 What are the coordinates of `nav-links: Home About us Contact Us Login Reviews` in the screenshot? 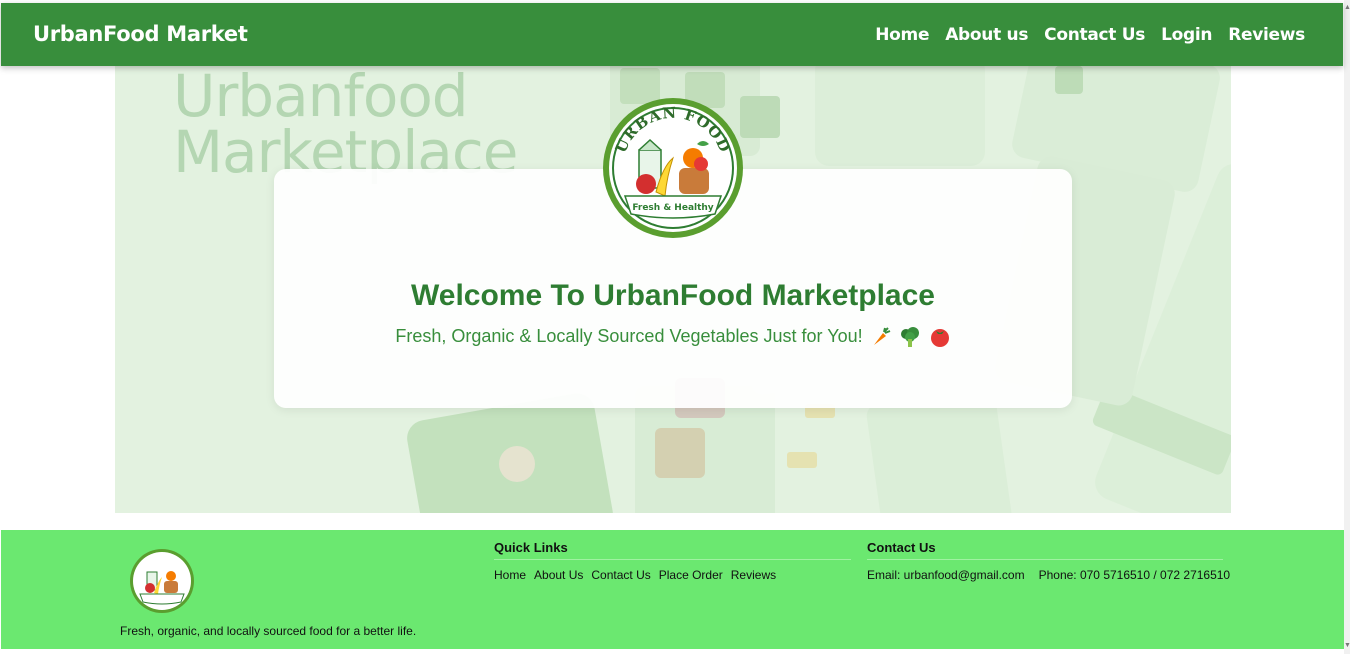 It's located at (1090, 34).